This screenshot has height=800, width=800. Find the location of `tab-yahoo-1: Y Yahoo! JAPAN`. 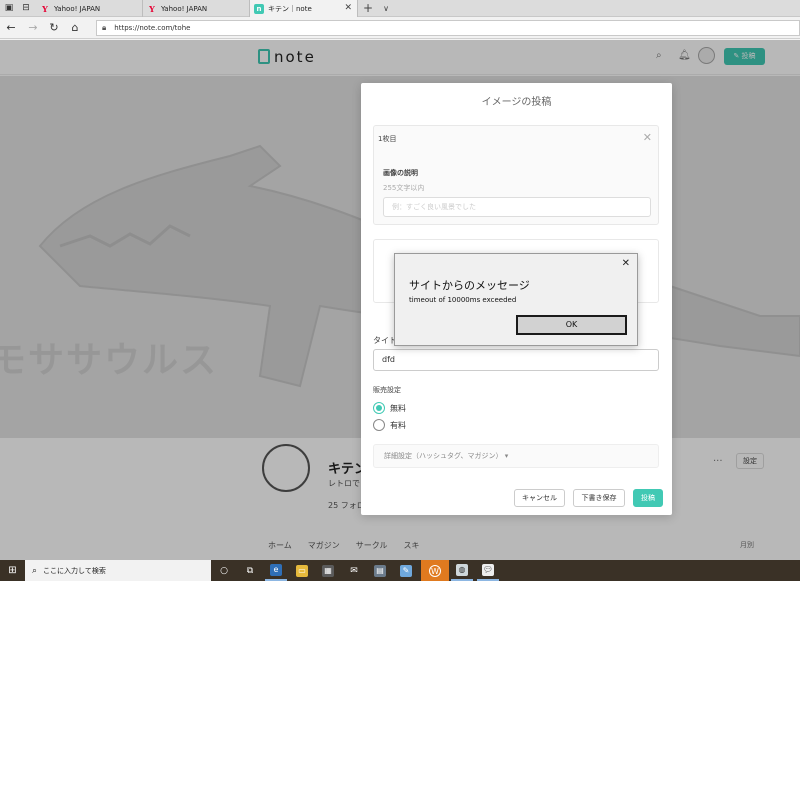

tab-yahoo-1: Y Yahoo! JAPAN is located at coordinates (89, 8).